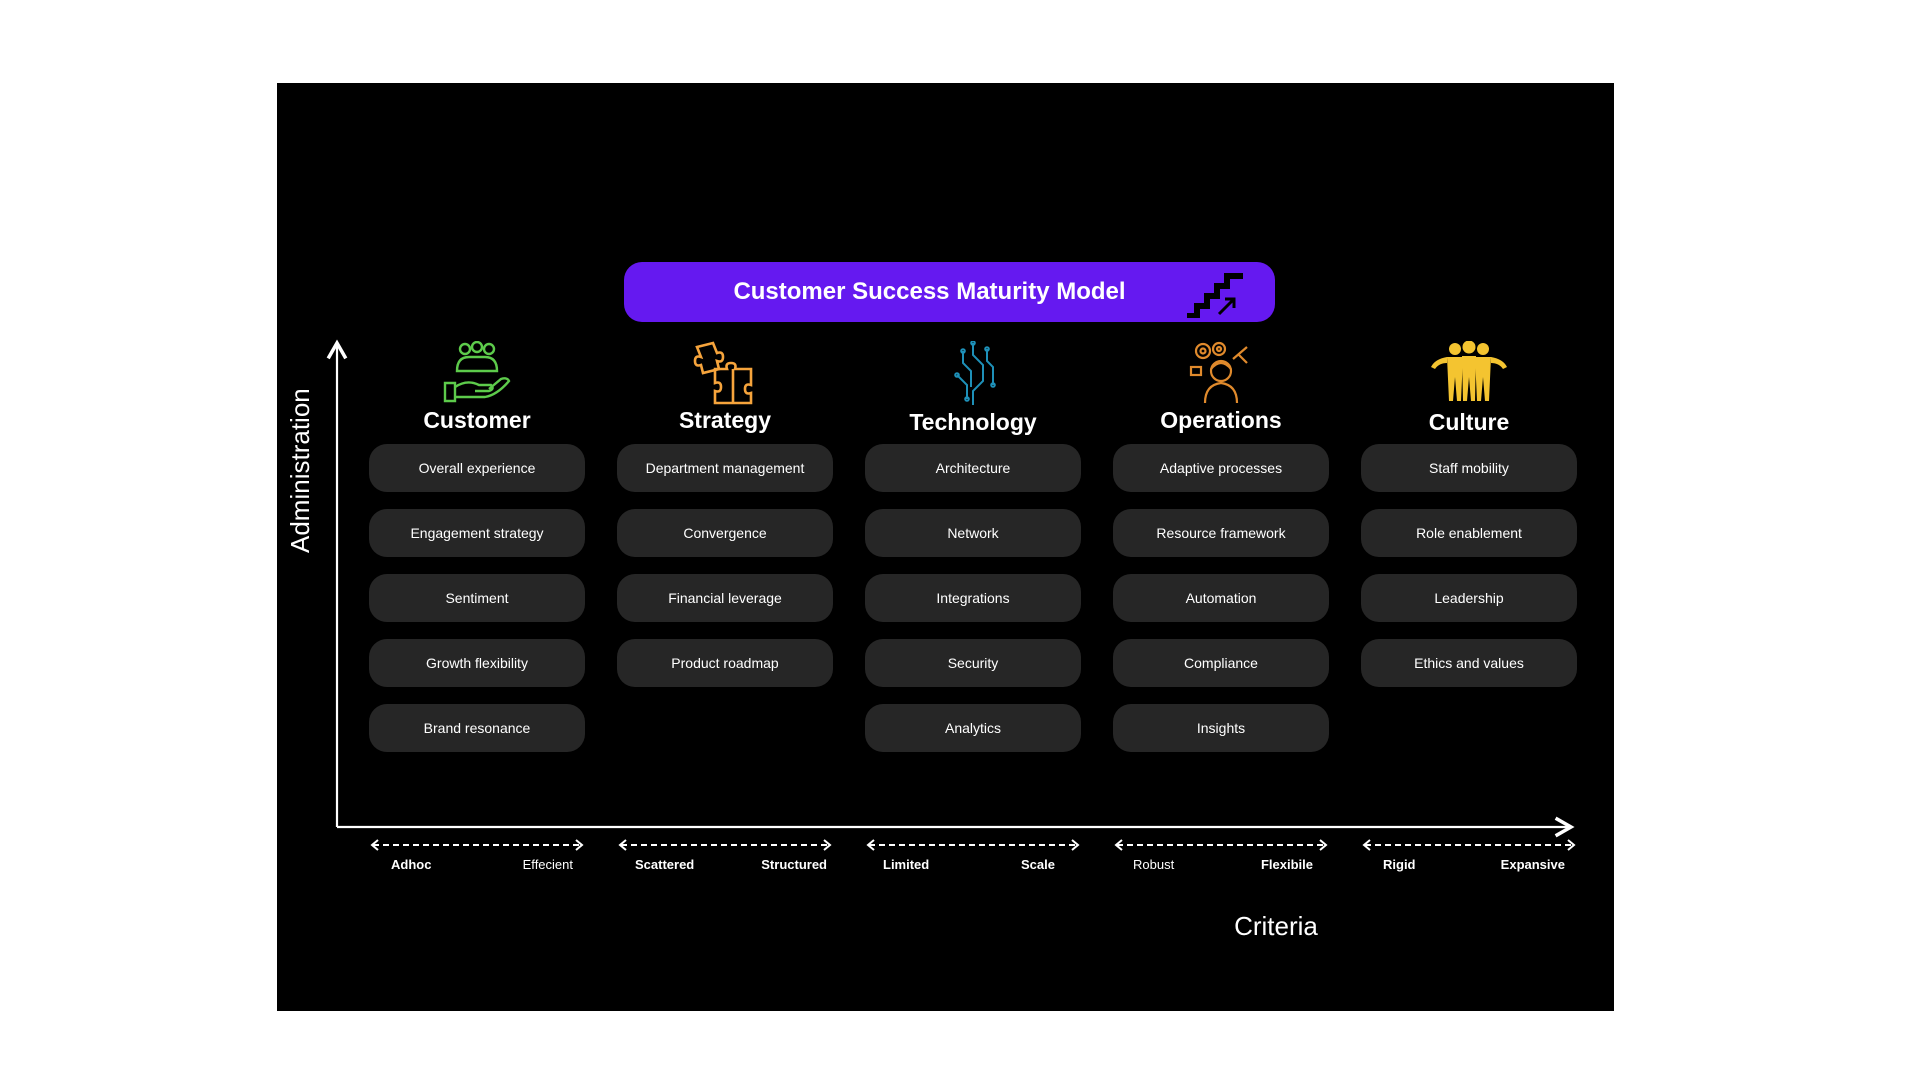 This screenshot has height=1080, width=1920. I want to click on column-title: Operations, so click(1221, 420).